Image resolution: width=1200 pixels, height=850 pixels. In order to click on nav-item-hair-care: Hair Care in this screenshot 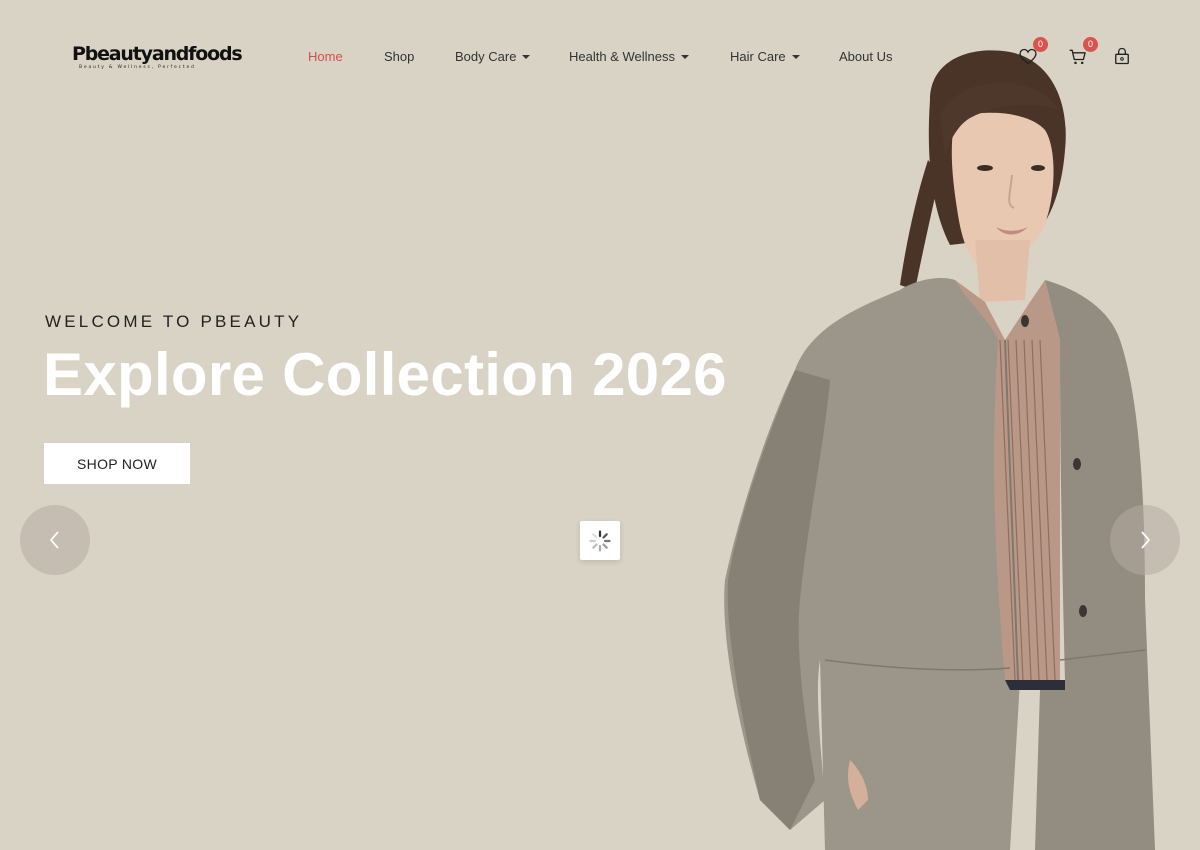, I will do `click(765, 56)`.